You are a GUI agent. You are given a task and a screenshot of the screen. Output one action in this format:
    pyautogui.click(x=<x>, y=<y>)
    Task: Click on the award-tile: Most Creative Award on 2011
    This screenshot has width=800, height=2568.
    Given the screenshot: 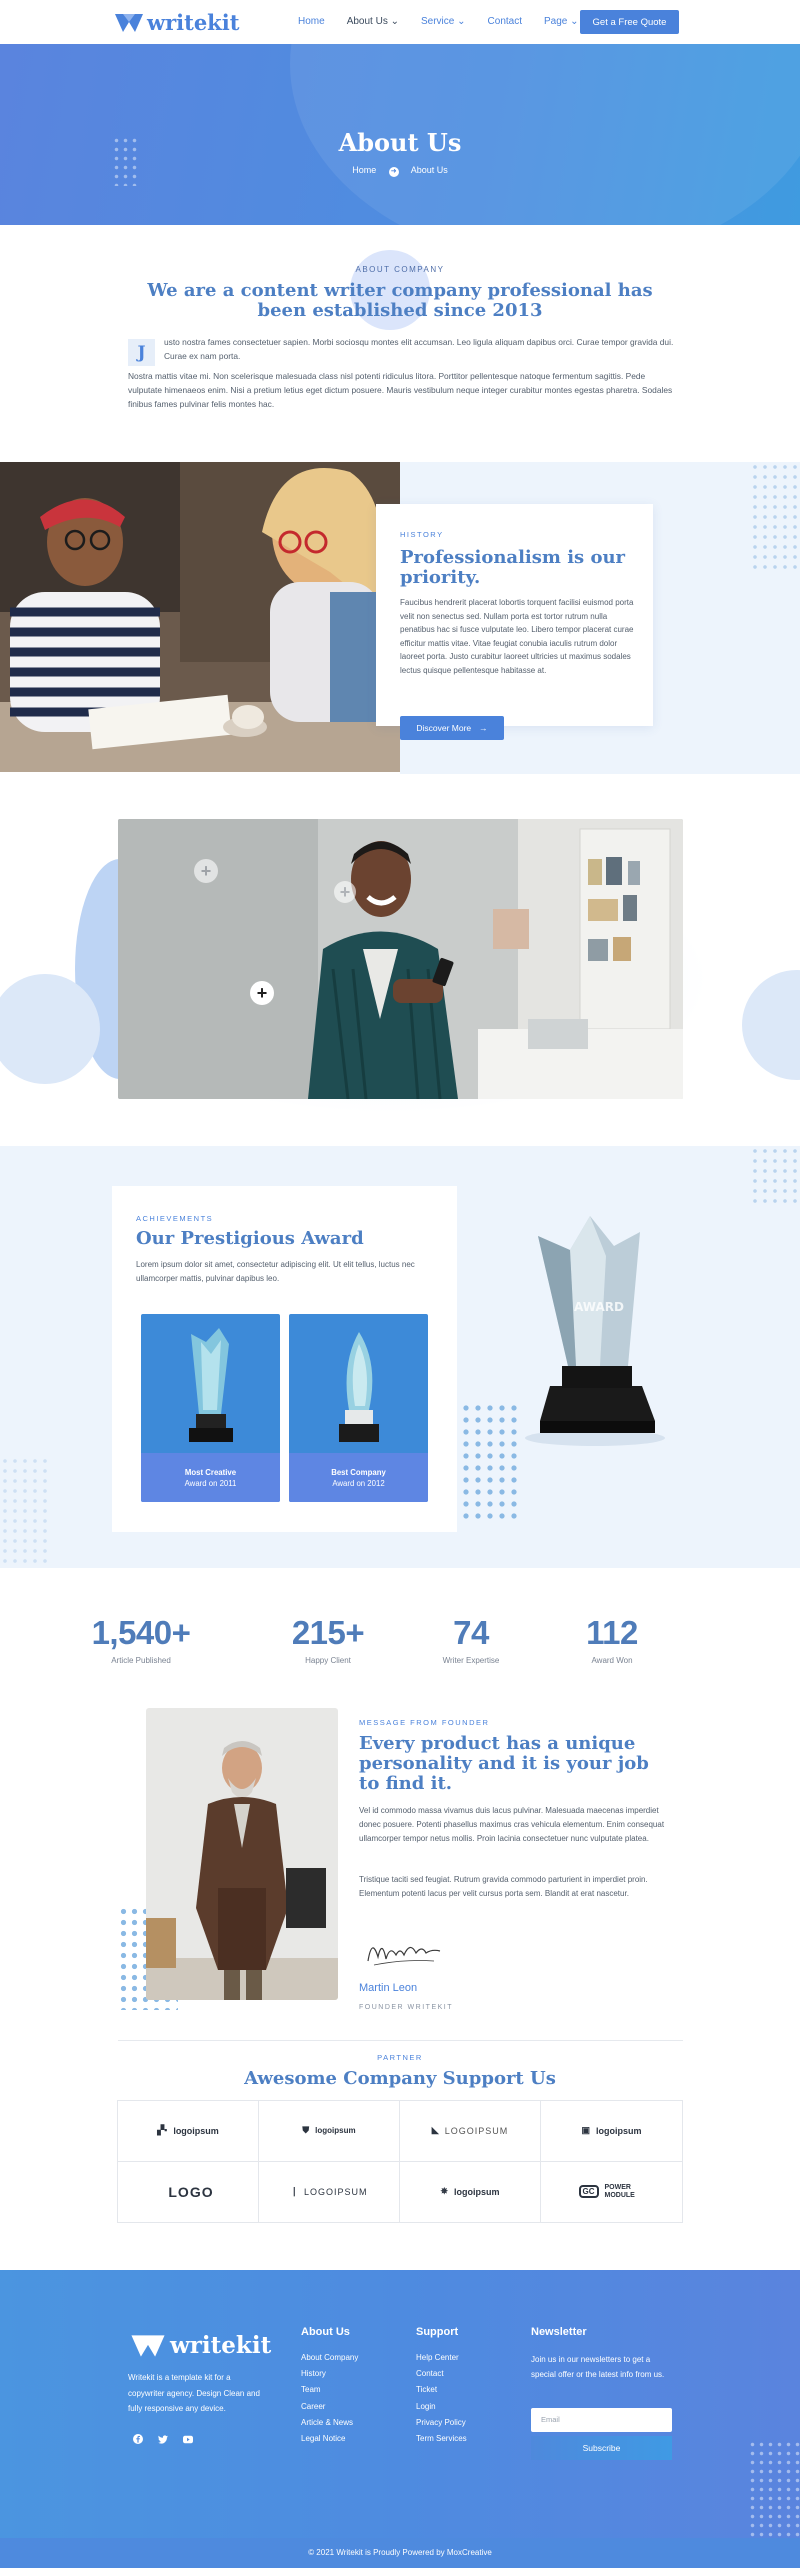 What is the action you would take?
    pyautogui.click(x=210, y=1408)
    